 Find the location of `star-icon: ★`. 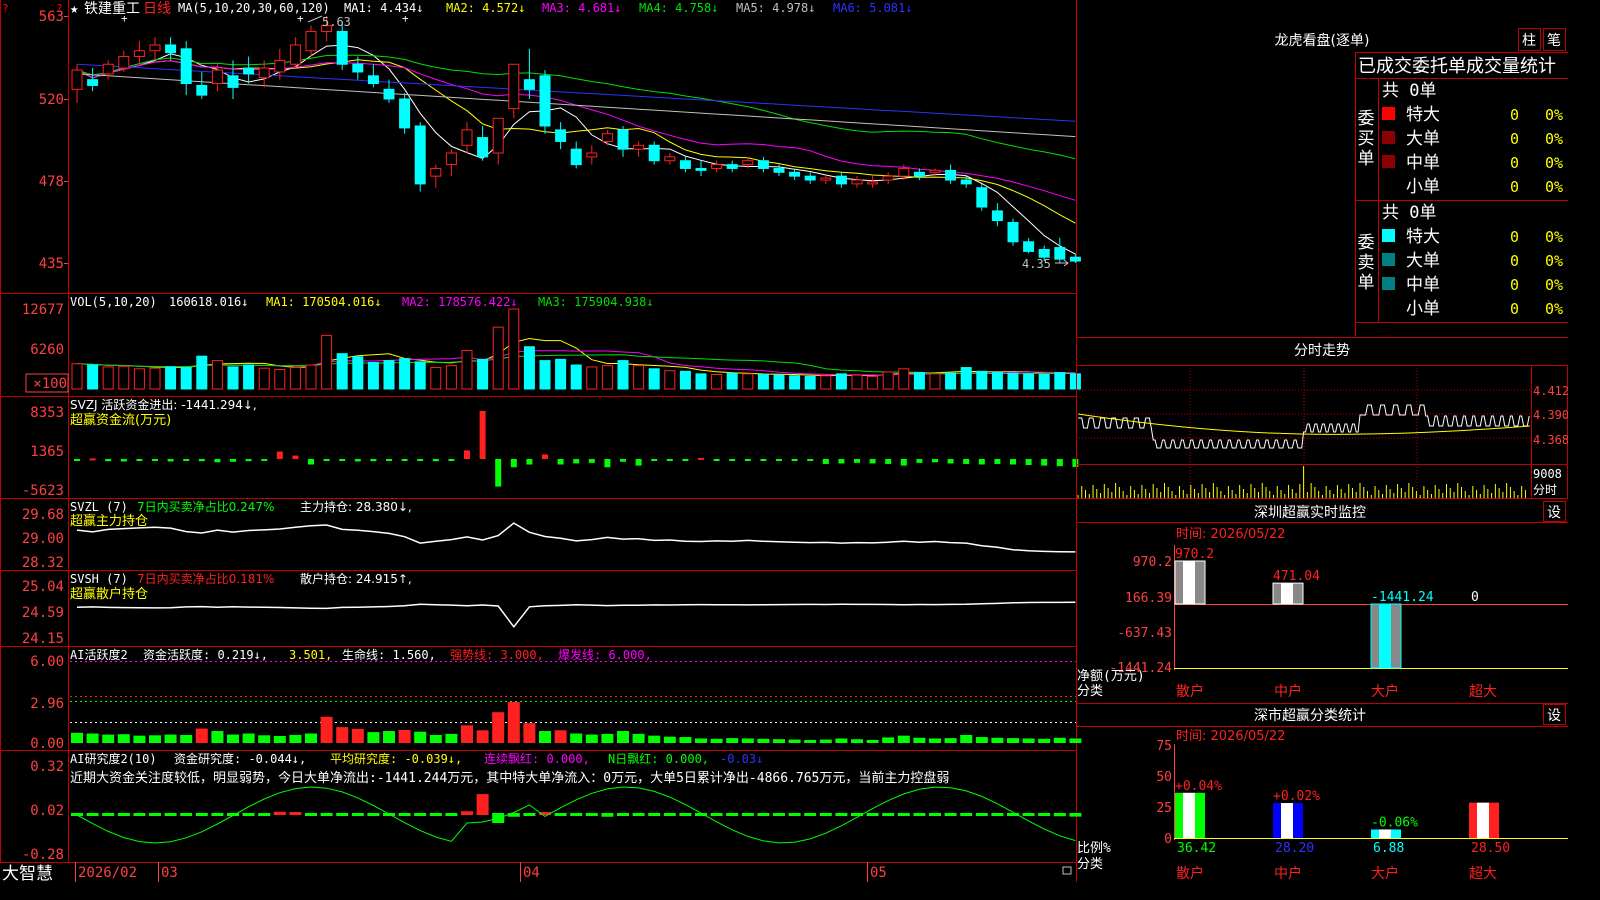

star-icon: ★ is located at coordinates (74, 9).